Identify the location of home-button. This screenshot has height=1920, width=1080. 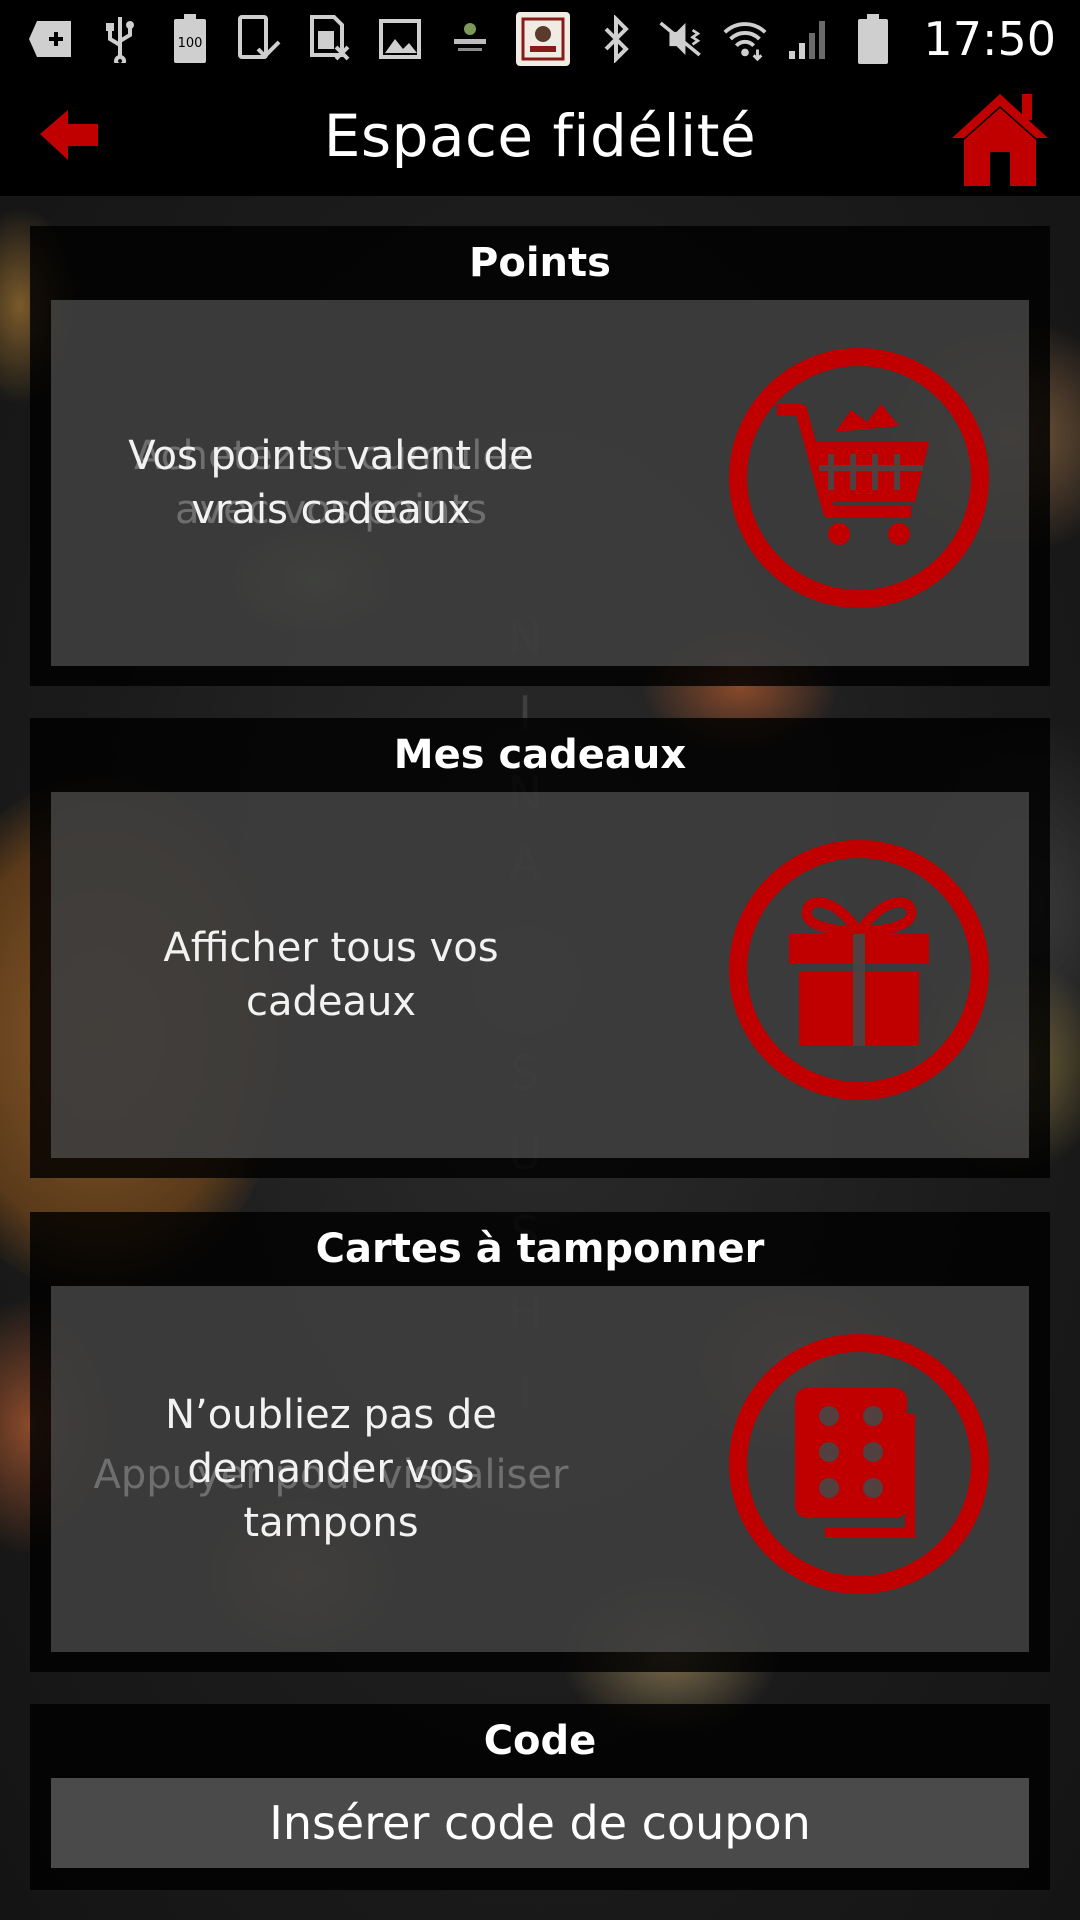
(1000, 140).